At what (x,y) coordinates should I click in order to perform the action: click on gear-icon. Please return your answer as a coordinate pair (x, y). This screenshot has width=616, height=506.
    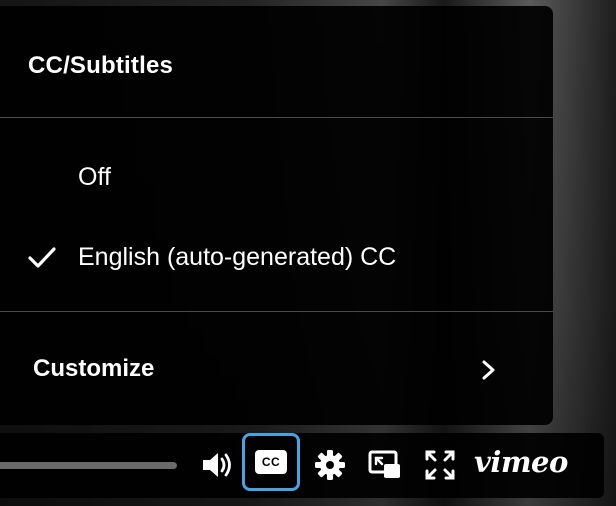
    Looking at the image, I should click on (330, 465).